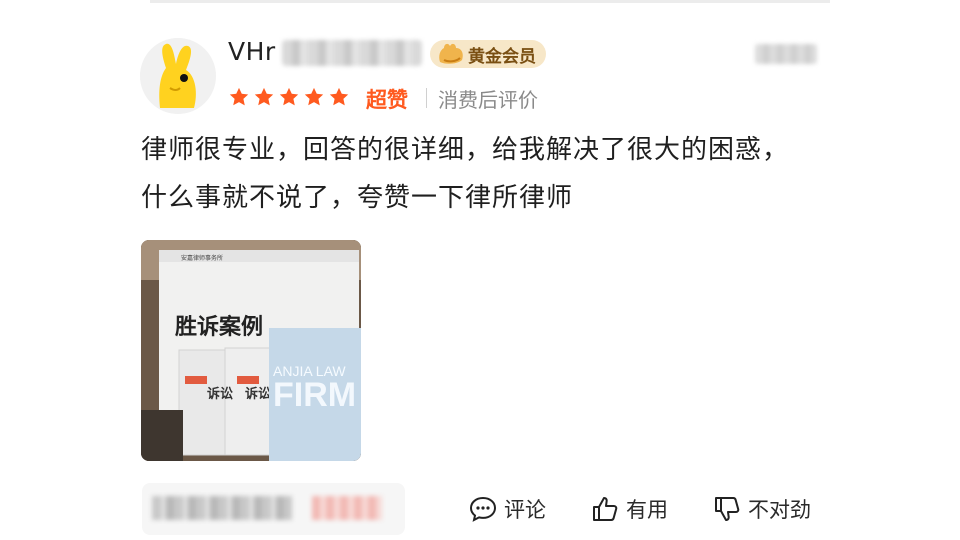  I want to click on comment-bubble-icon, so click(483, 509).